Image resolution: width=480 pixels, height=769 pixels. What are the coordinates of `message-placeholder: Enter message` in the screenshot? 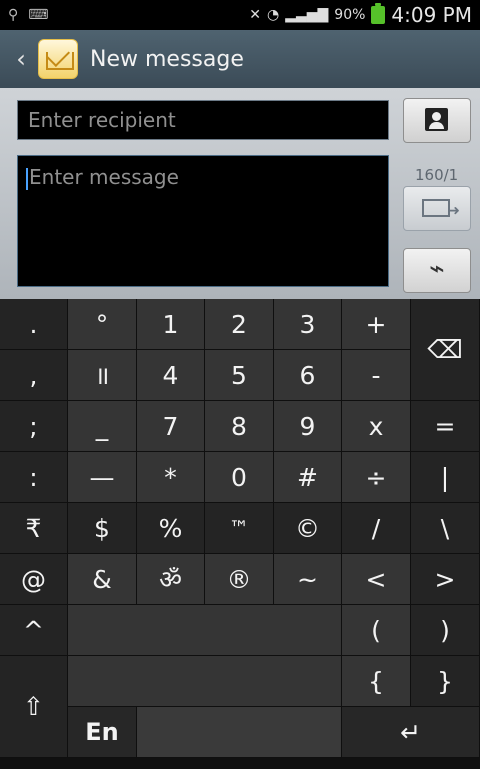 It's located at (104, 177).